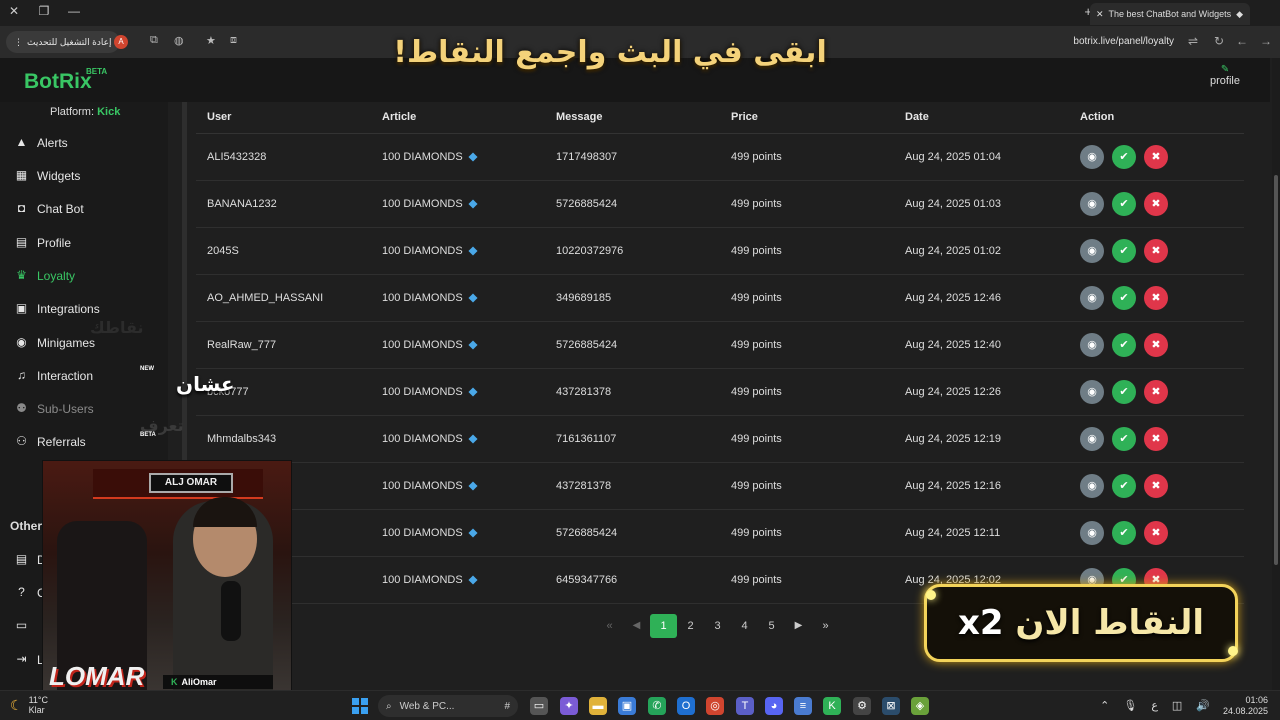 This screenshot has width=1280, height=720. I want to click on restart-to-update-button: ⋮ إعادة التشغيل للتحديث, so click(63, 42).